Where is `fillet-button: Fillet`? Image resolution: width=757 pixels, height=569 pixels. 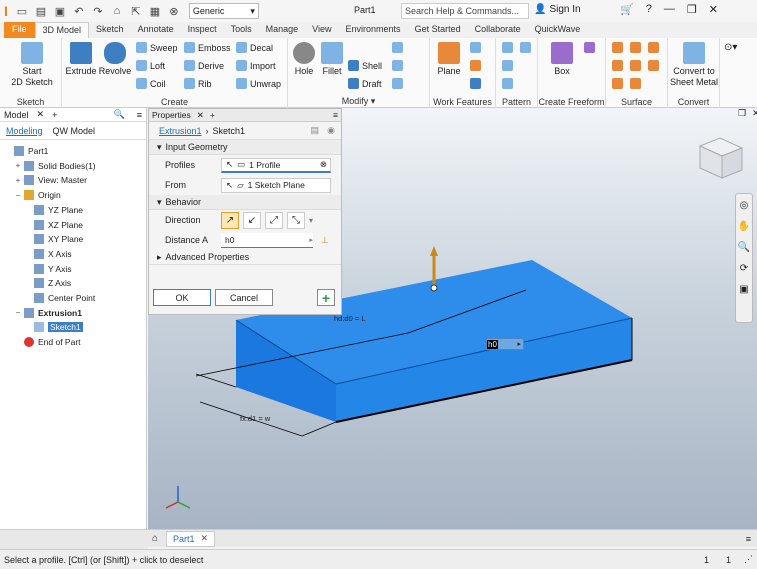
fillet-button: Fillet is located at coordinates (332, 59).